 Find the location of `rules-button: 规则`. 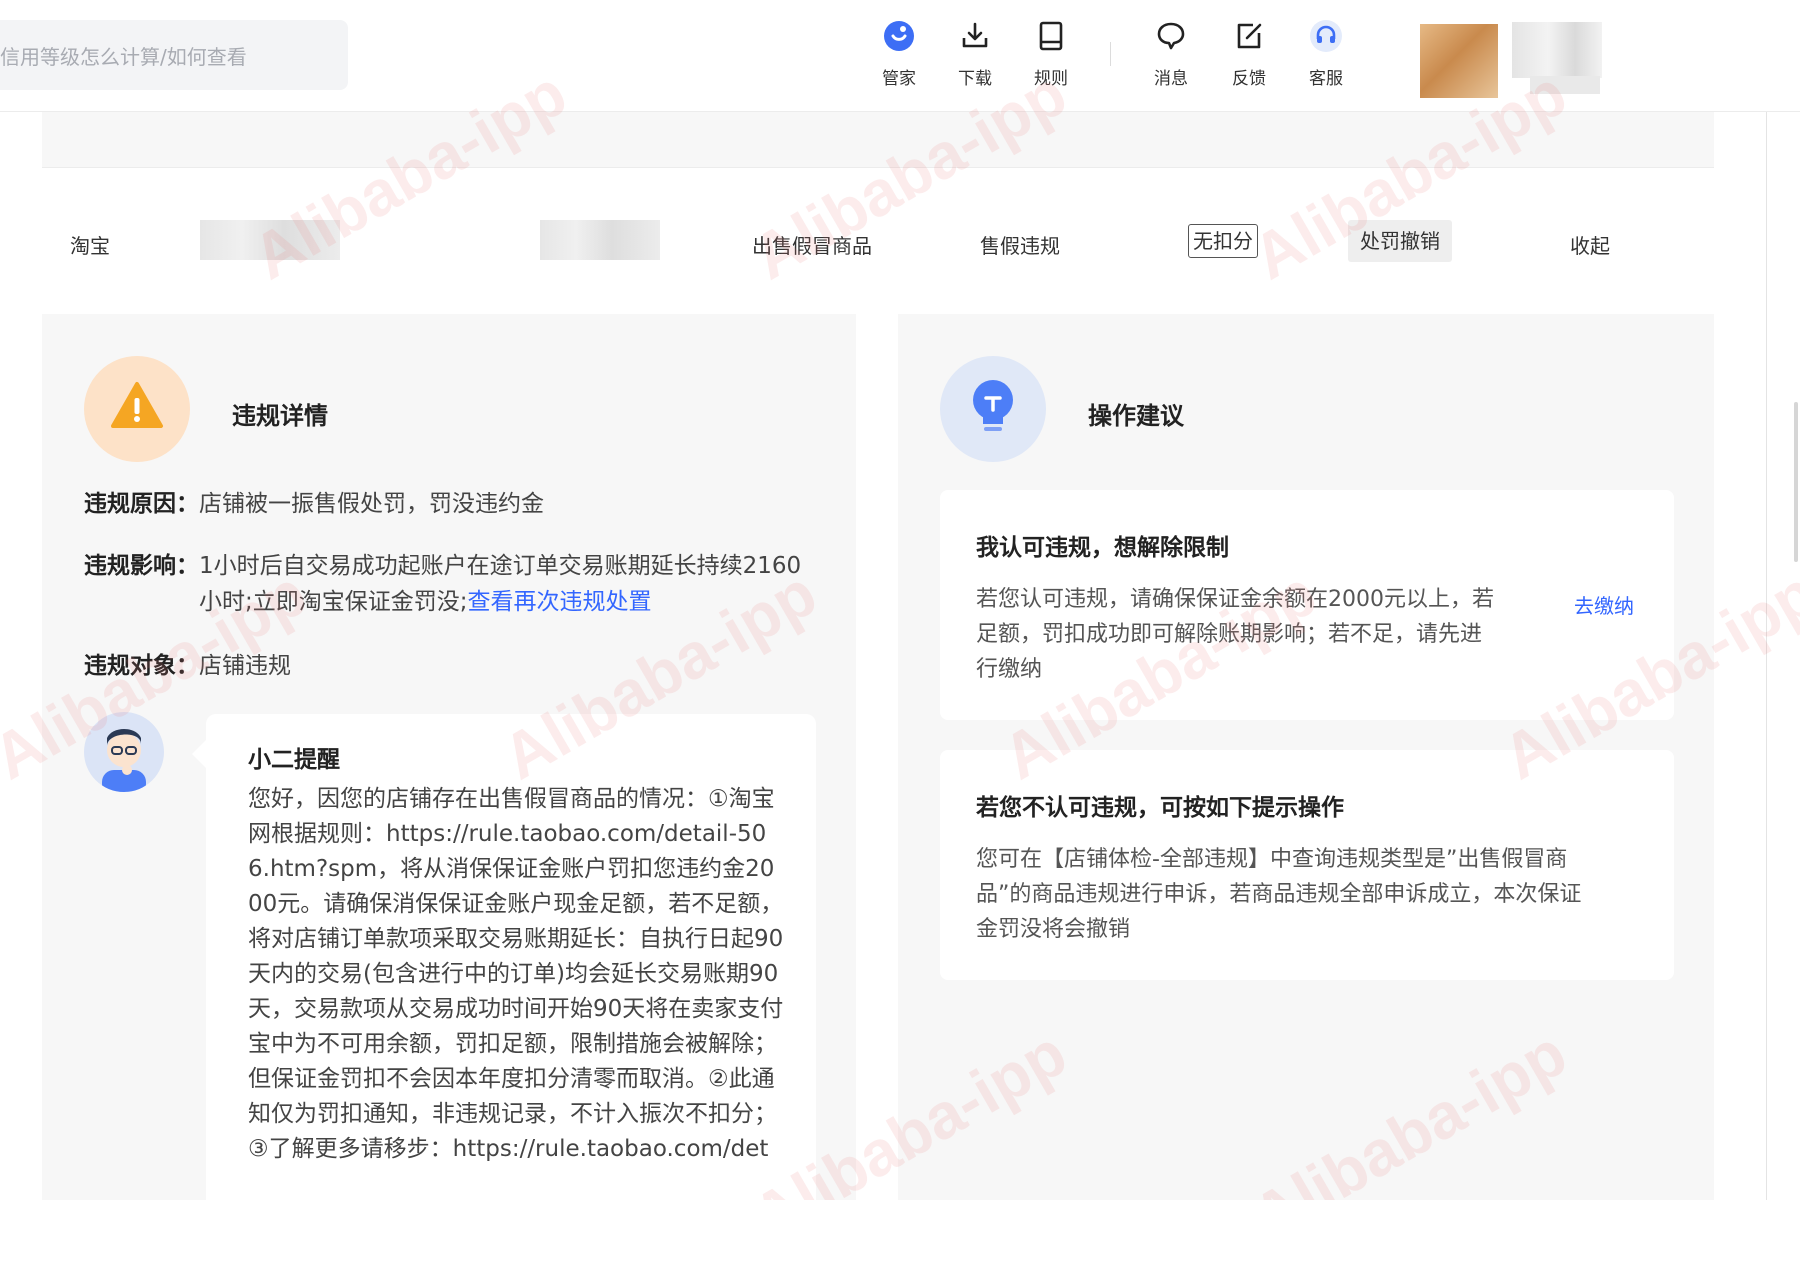

rules-button: 规则 is located at coordinates (1051, 54).